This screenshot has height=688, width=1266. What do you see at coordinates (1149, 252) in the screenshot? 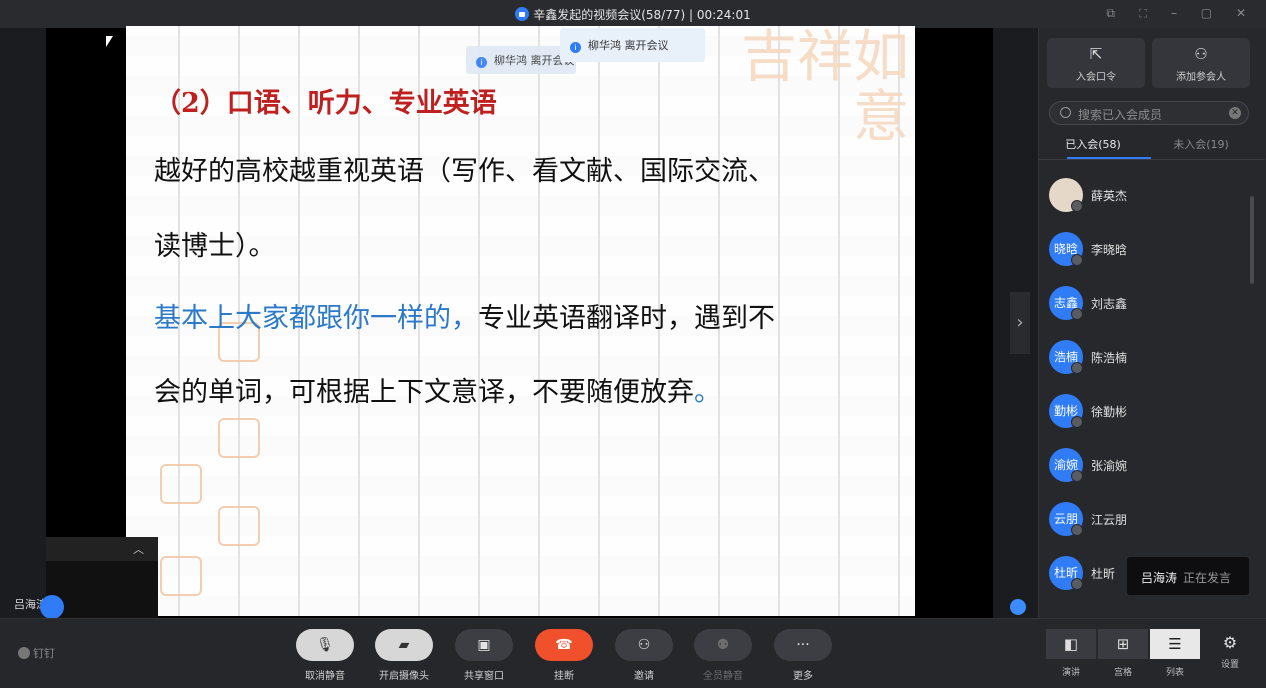
I see `list-item: 晓晗 李晓晗` at bounding box center [1149, 252].